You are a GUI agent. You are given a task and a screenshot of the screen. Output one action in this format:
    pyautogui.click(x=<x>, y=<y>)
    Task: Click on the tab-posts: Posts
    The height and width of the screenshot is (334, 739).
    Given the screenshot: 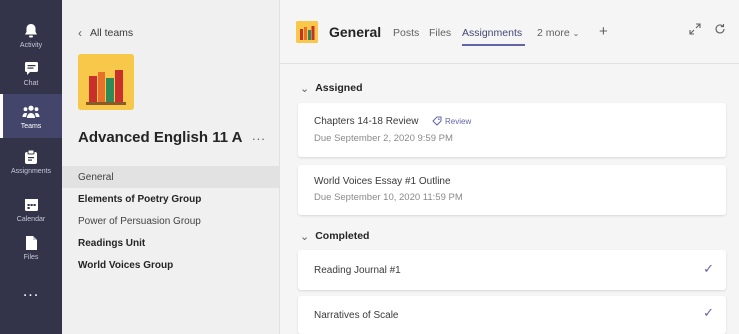 What is the action you would take?
    pyautogui.click(x=406, y=33)
    